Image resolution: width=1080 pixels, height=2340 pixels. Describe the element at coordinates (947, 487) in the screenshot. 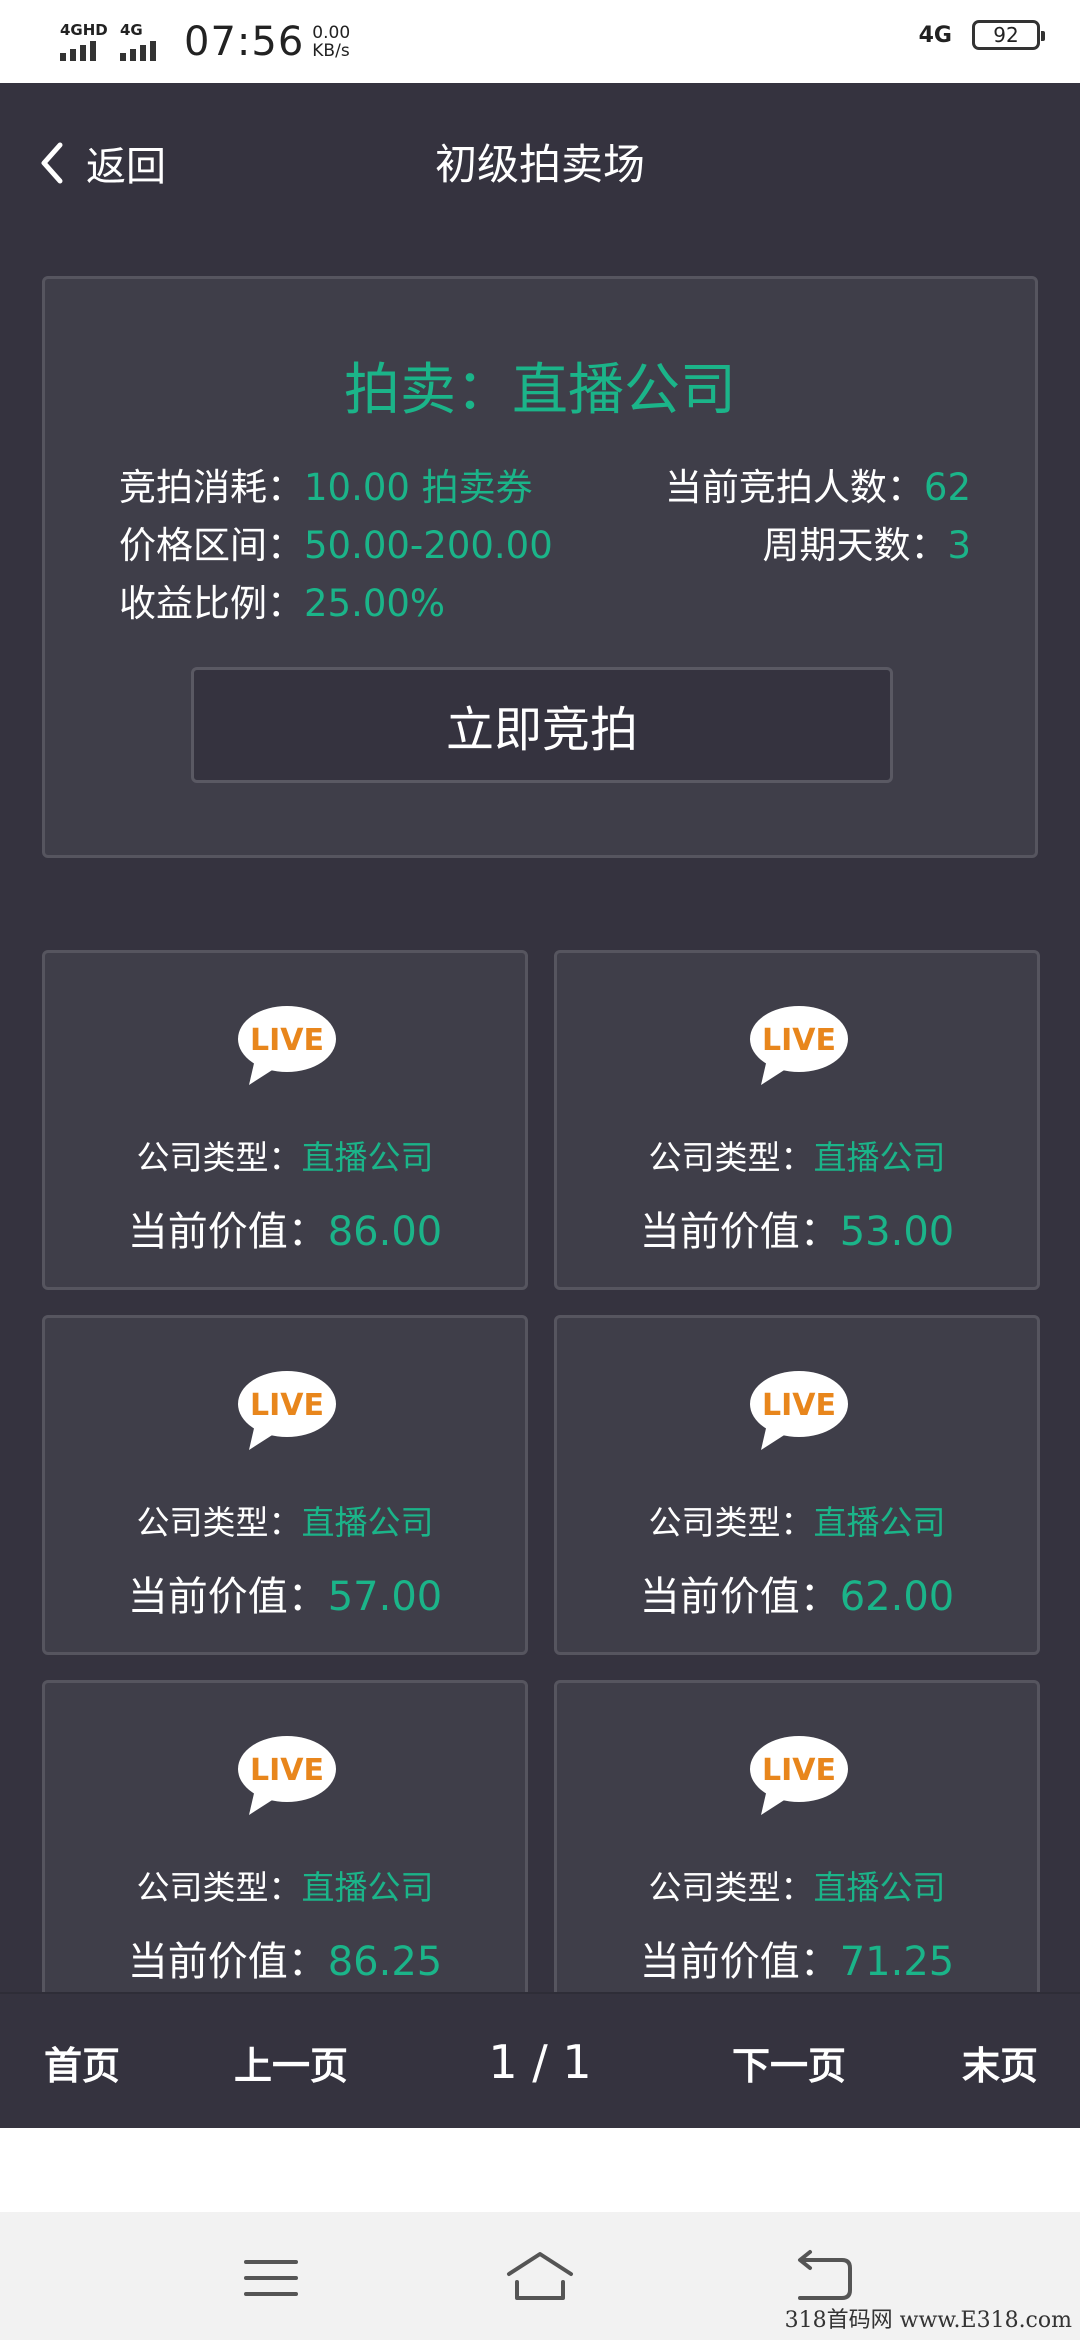

I see `bidder-count-value: 62` at that location.